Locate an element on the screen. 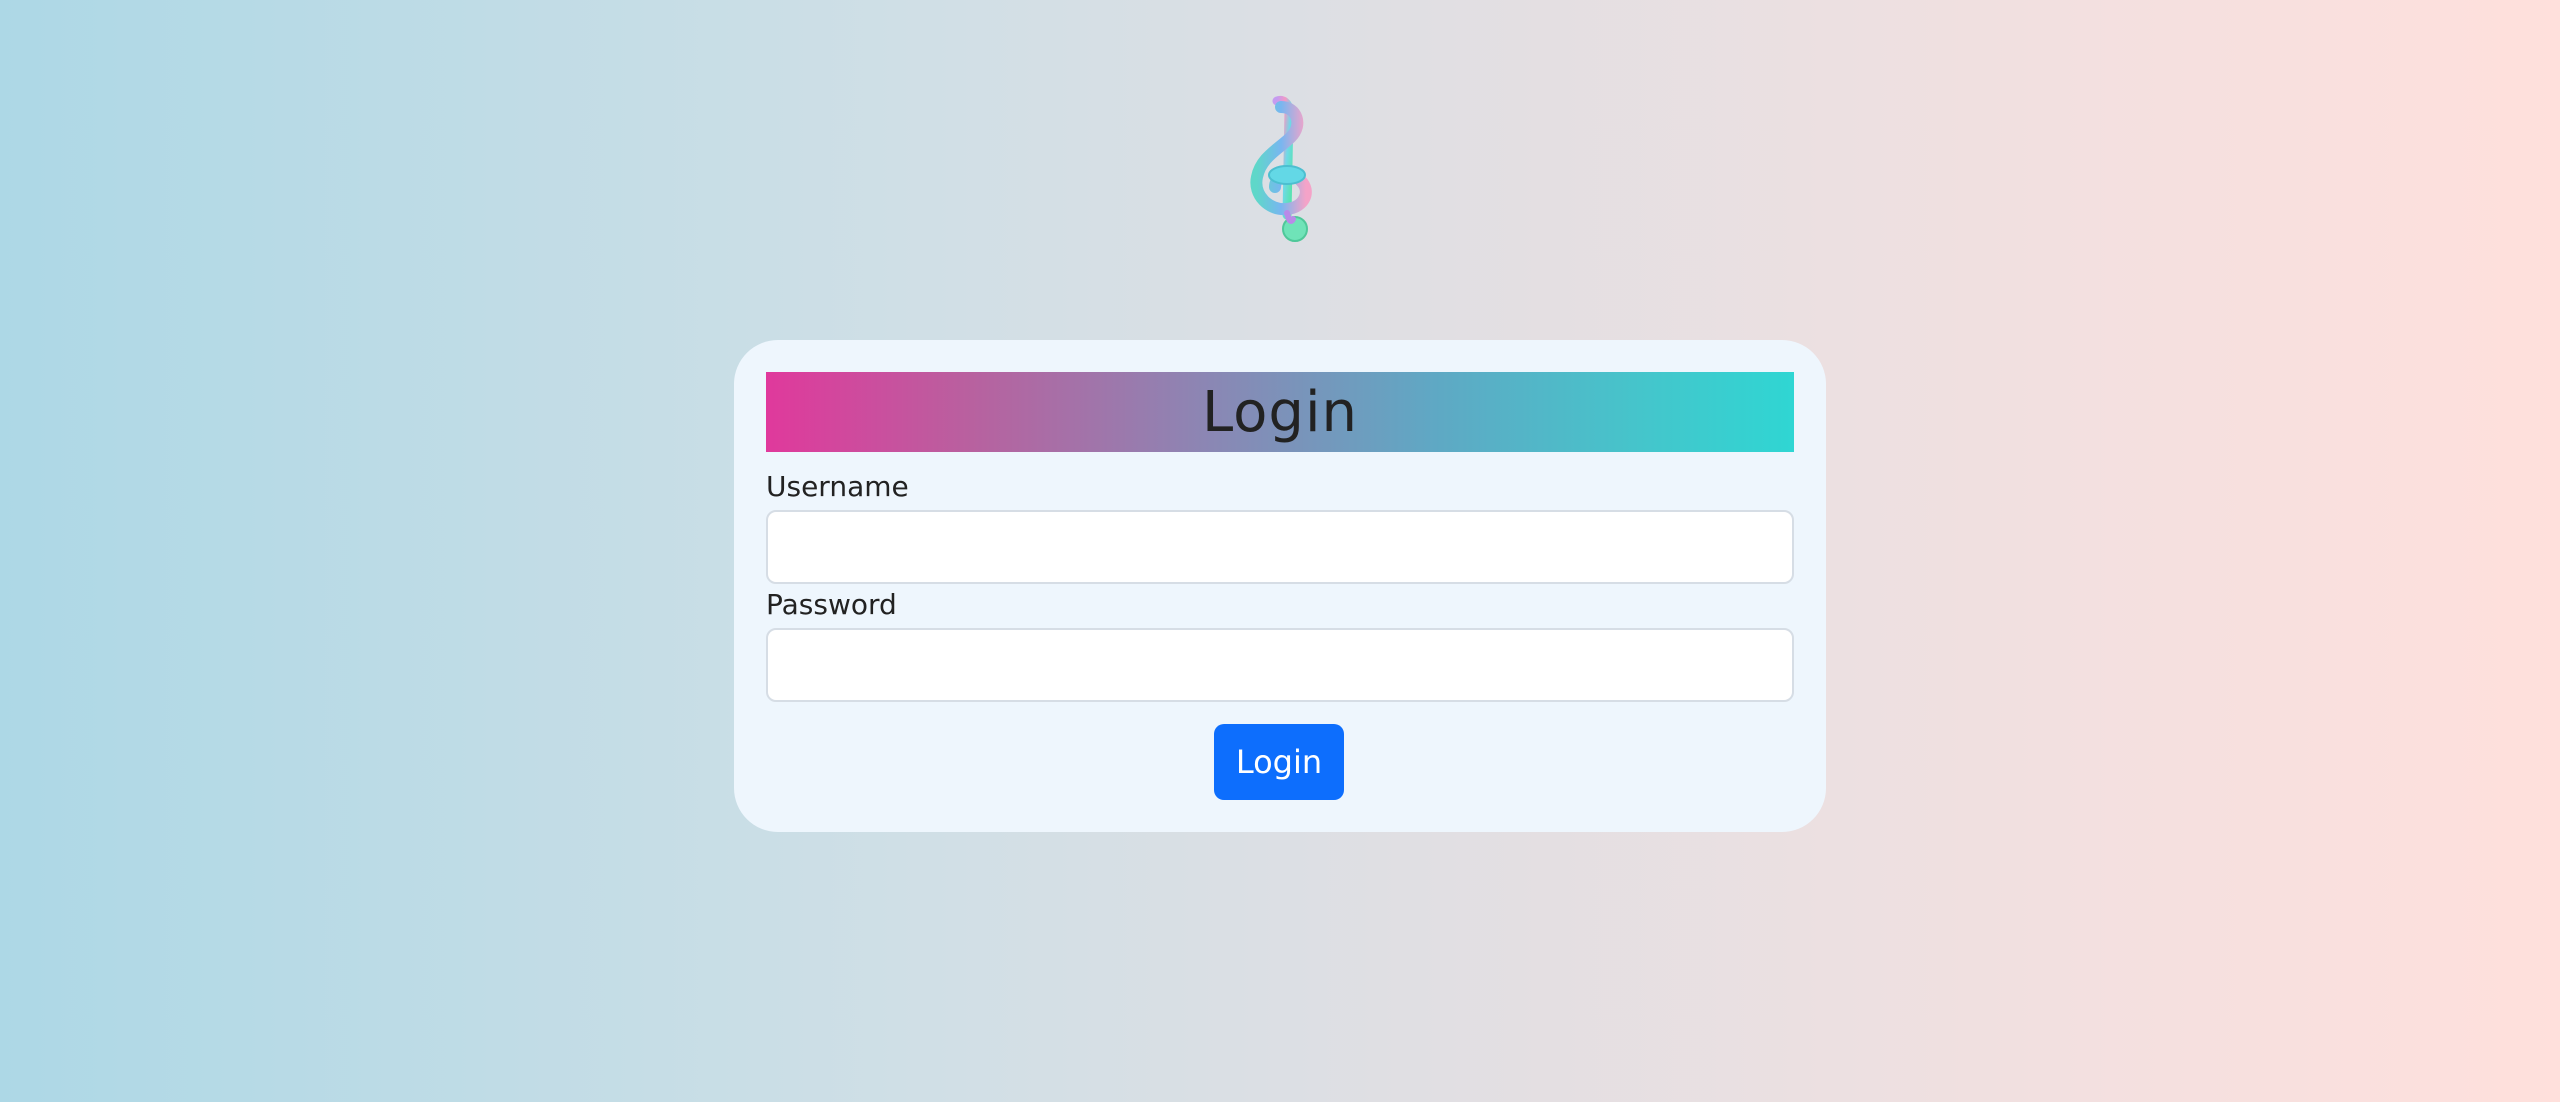  login-title: Login is located at coordinates (1280, 412).